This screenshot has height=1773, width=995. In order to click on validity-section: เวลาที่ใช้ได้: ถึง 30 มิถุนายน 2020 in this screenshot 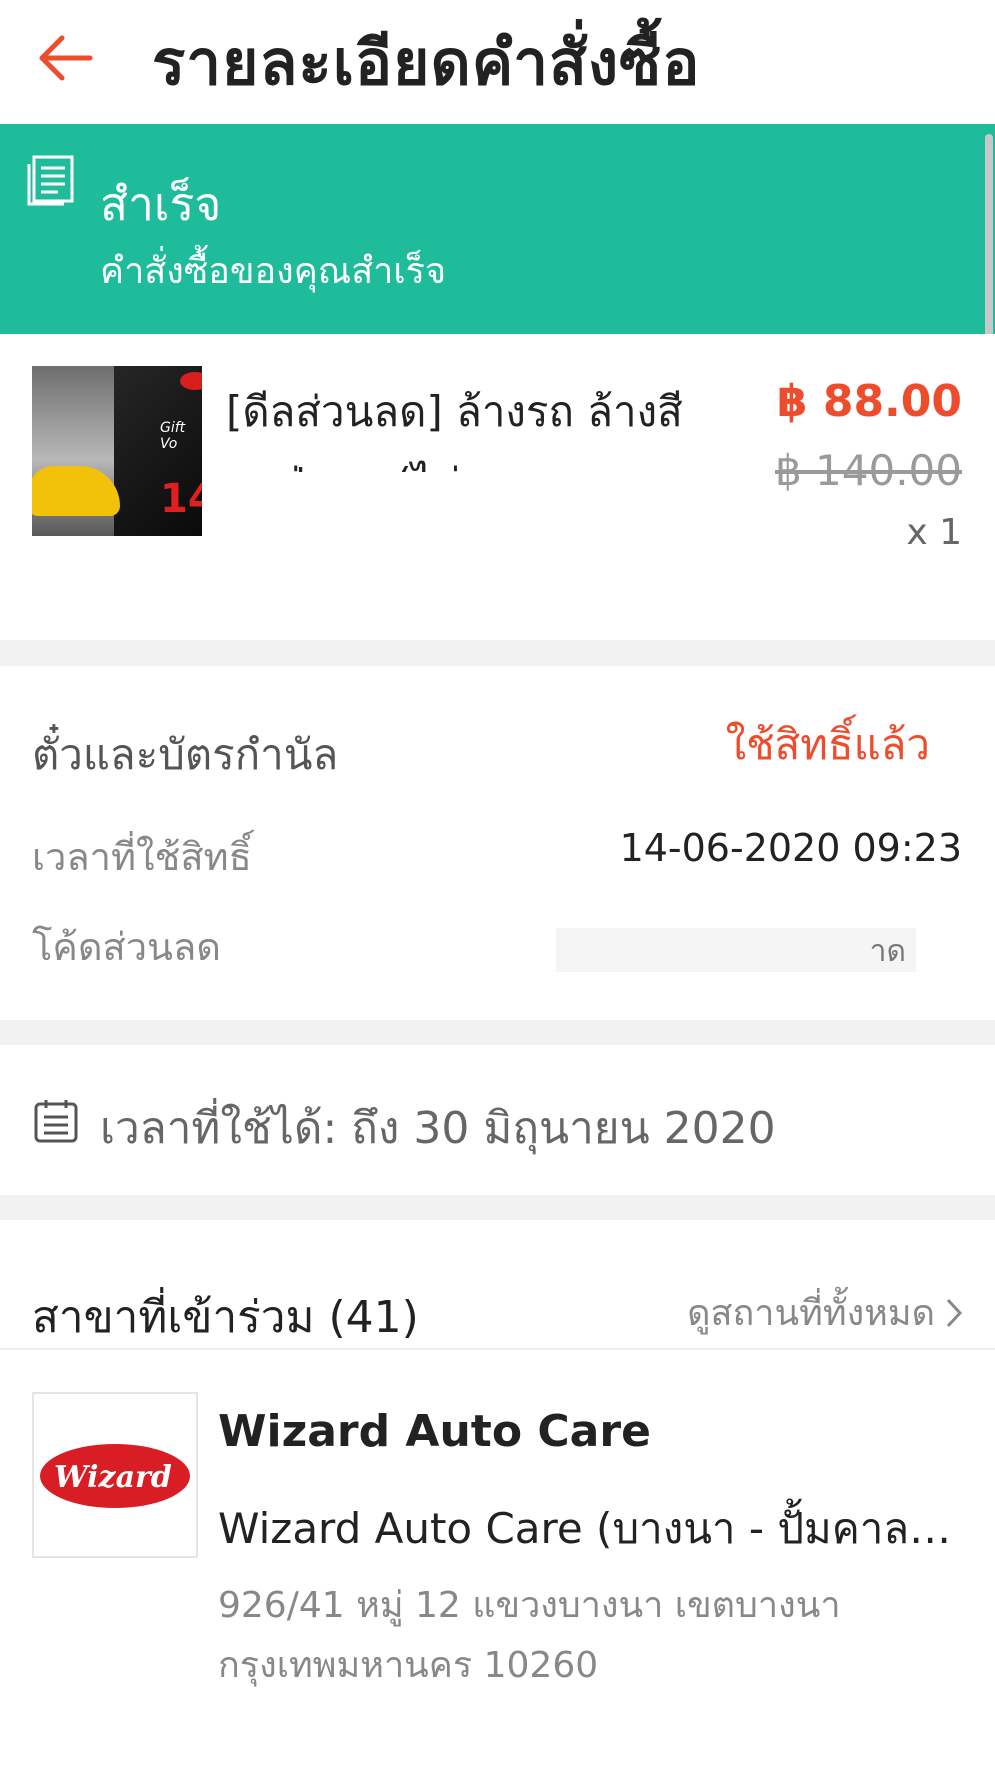, I will do `click(497, 1120)`.